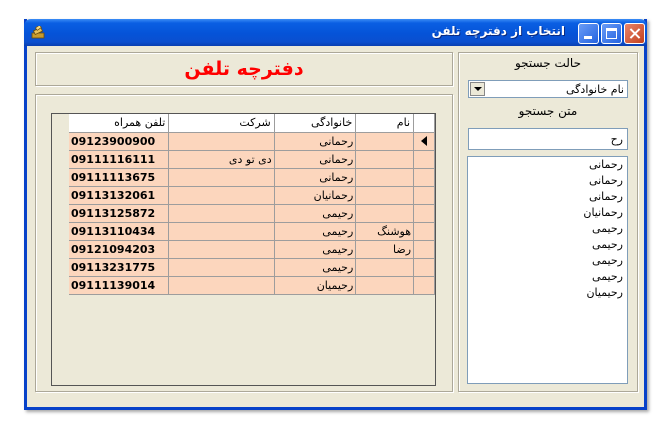 The width and height of the screenshot is (659, 426). I want to click on search-input, so click(548, 139).